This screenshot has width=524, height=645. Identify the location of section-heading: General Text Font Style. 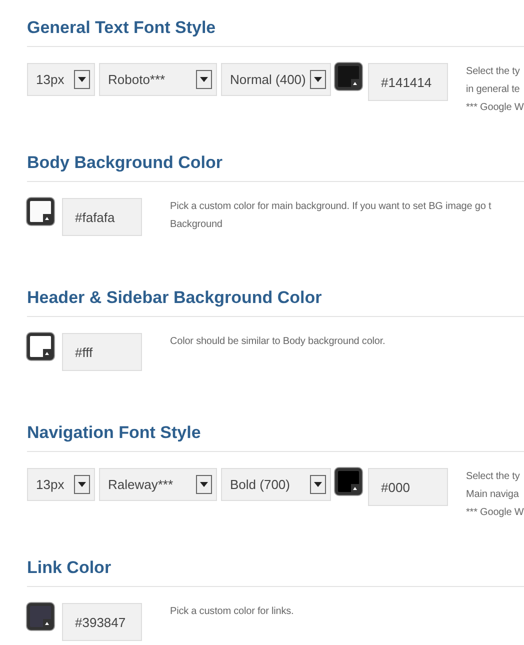
(122, 28).